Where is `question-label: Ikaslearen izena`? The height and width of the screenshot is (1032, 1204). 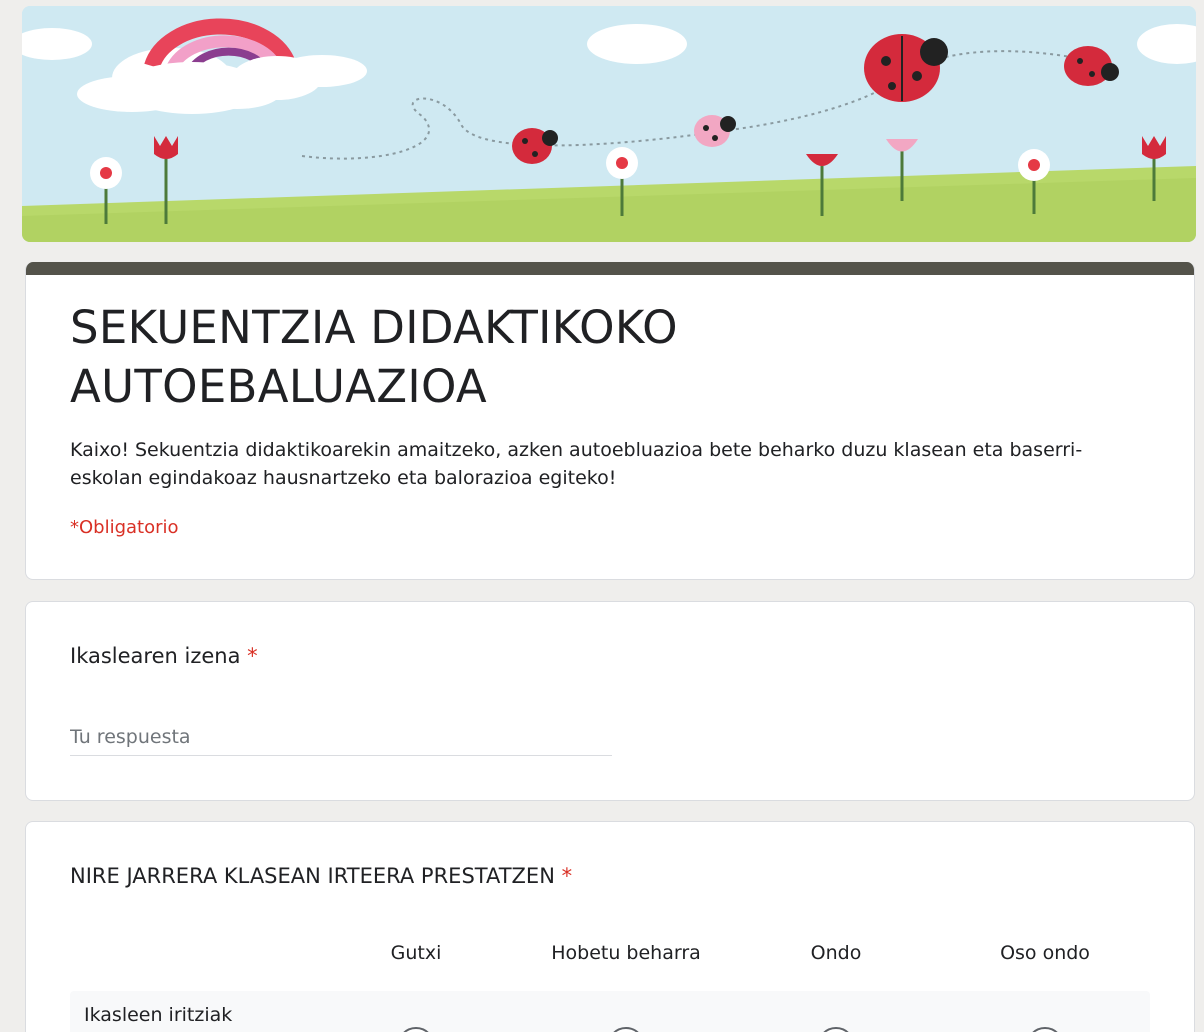 question-label: Ikaslearen izena is located at coordinates (155, 656).